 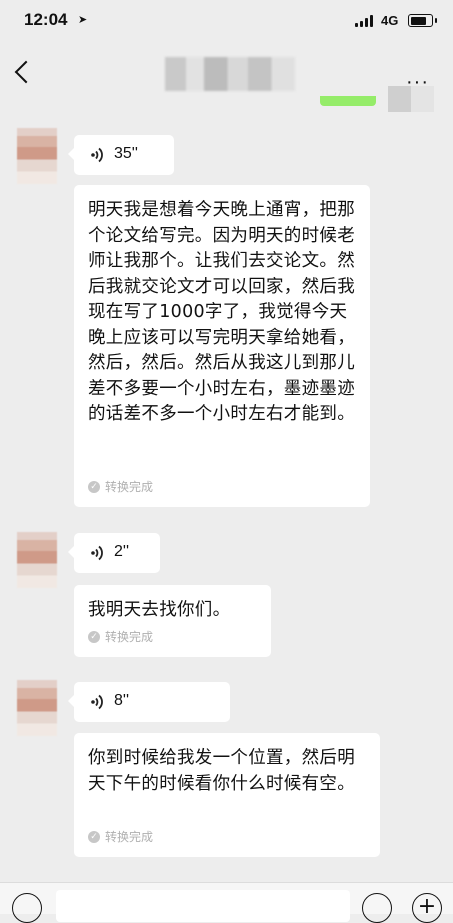 What do you see at coordinates (159, 610) in the screenshot?
I see `transcription-text: 我明天去找你们。` at bounding box center [159, 610].